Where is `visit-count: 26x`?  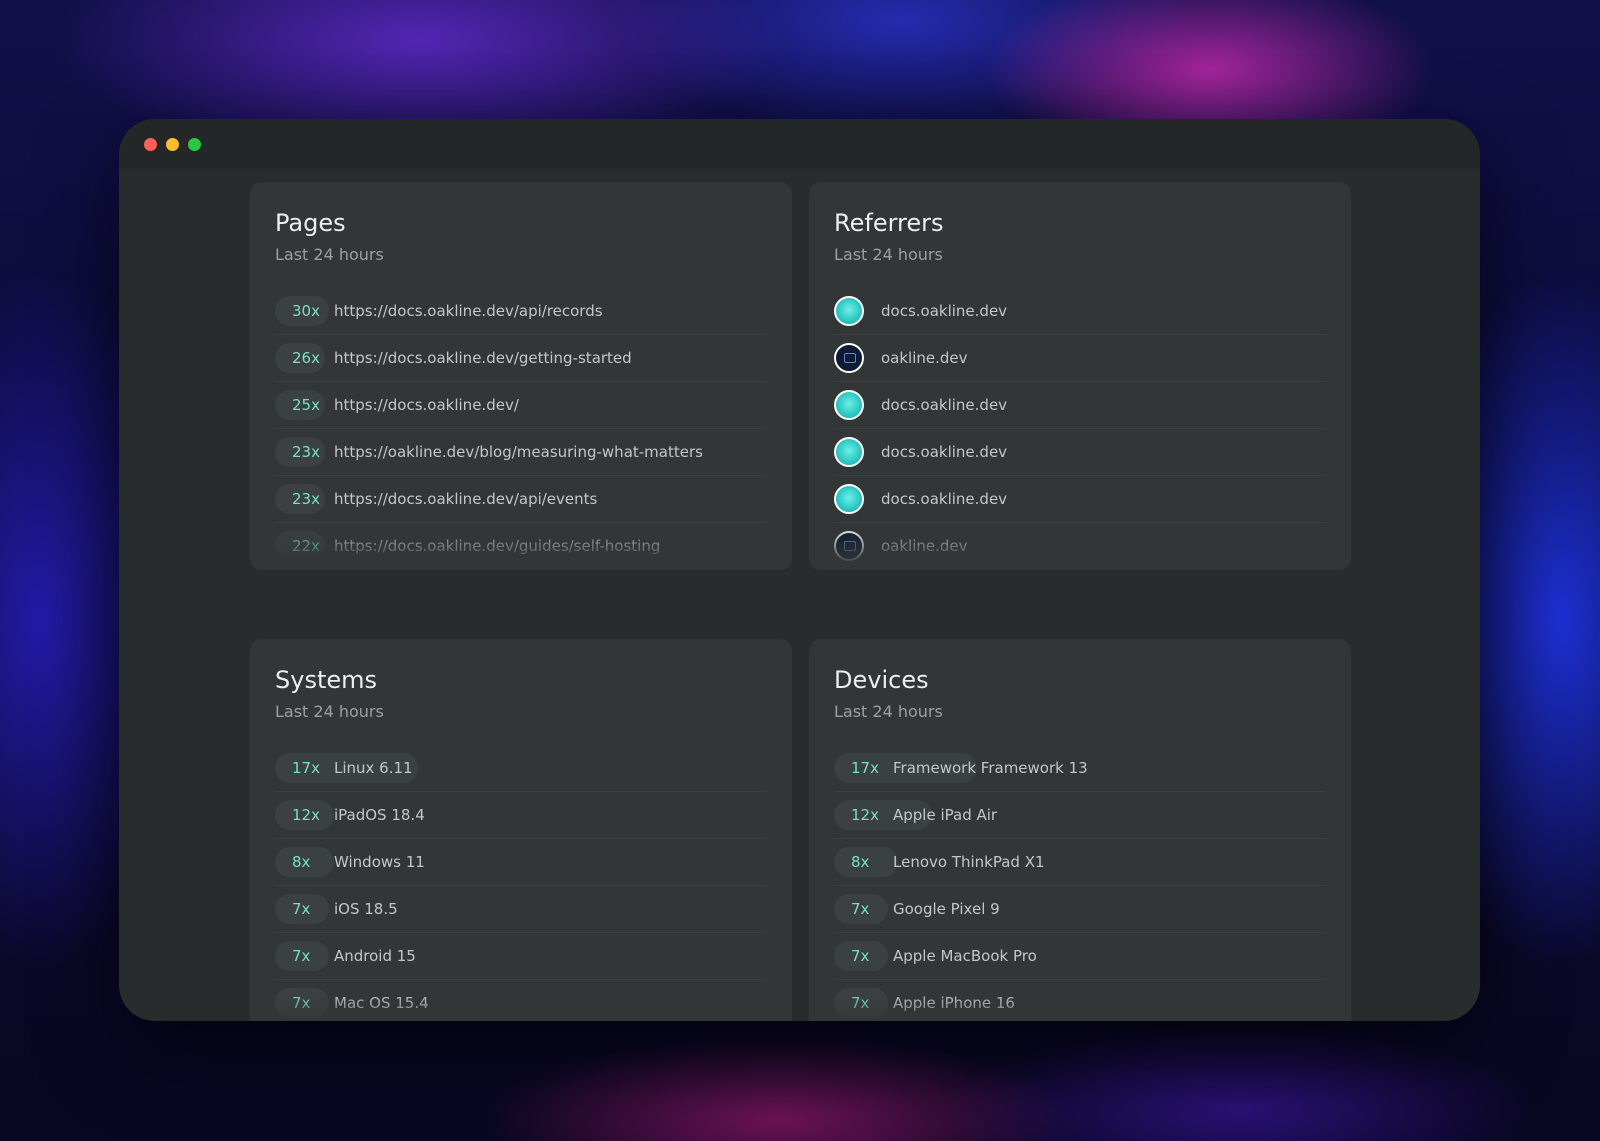
visit-count: 26x is located at coordinates (306, 358).